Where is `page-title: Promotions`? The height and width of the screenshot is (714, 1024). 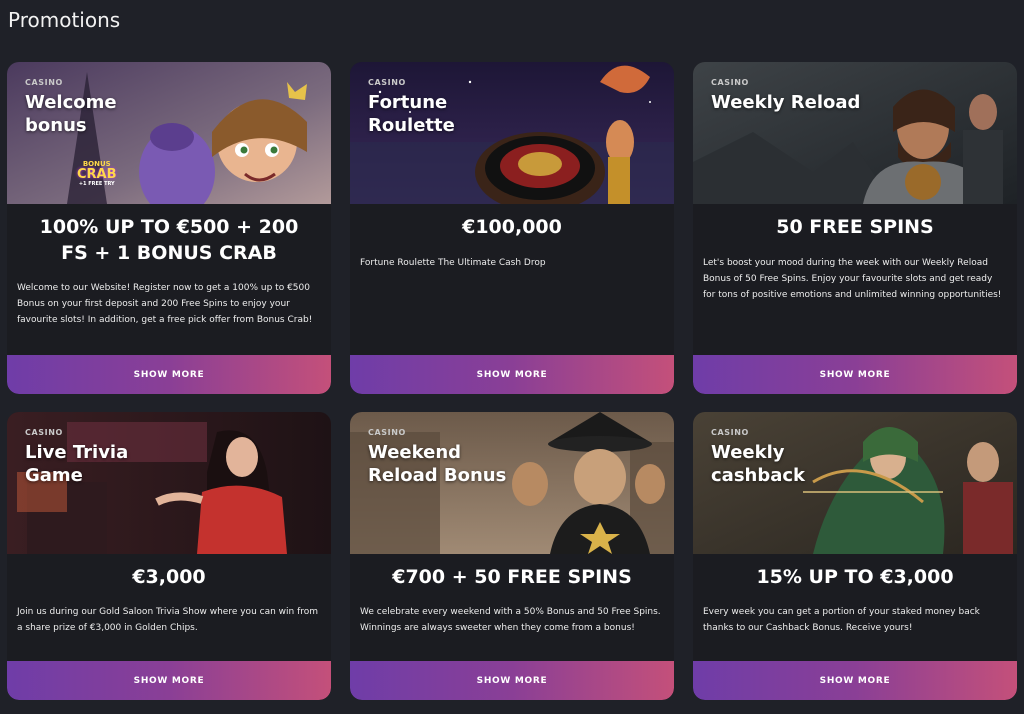 page-title: Promotions is located at coordinates (64, 20).